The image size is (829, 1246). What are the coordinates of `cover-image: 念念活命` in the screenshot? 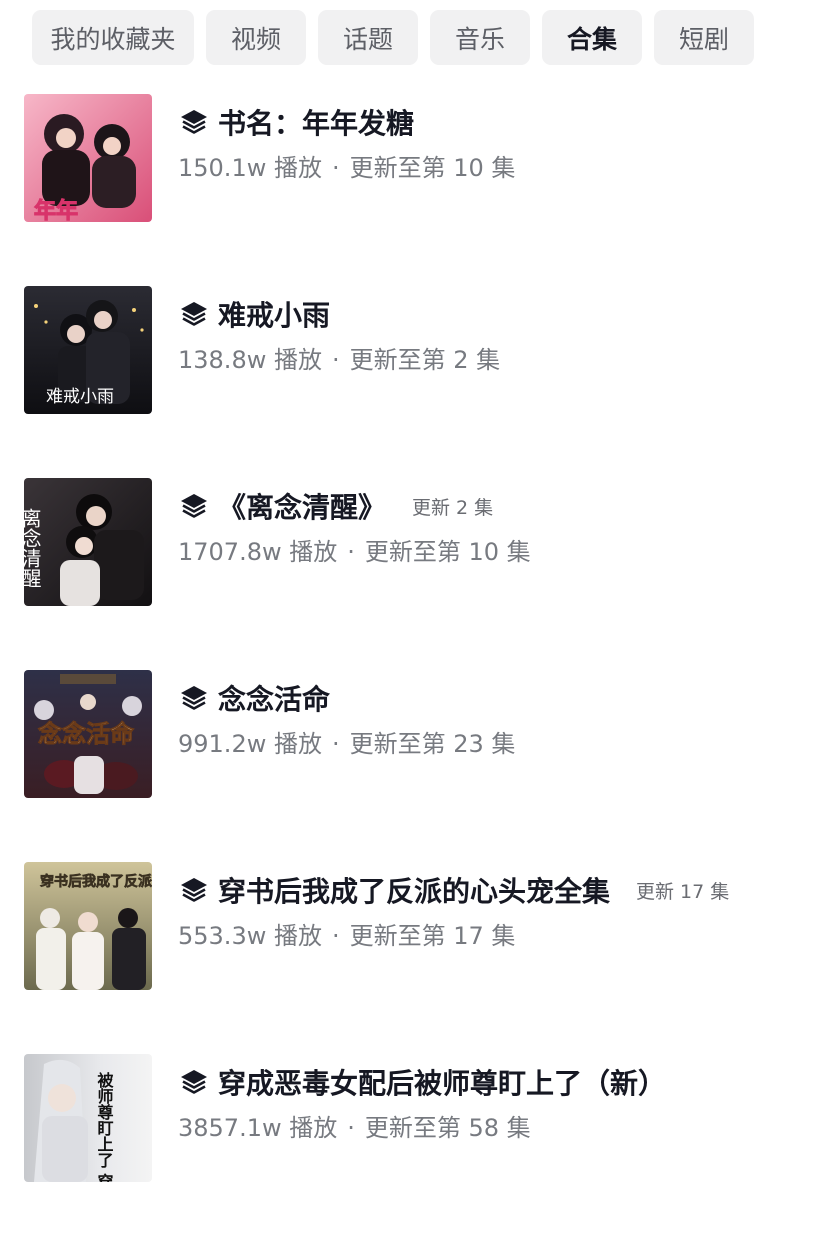 It's located at (88, 734).